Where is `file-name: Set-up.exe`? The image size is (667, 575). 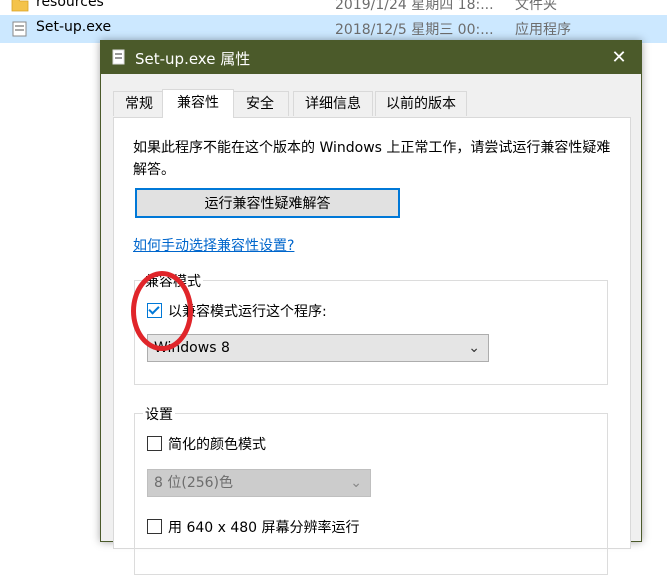 file-name: Set-up.exe is located at coordinates (74, 27).